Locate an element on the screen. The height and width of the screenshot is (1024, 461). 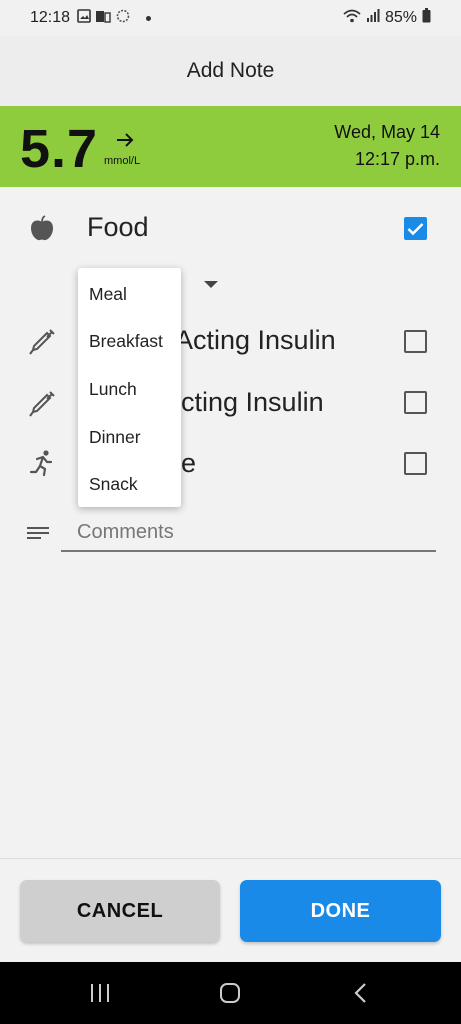
menu-item-snack: Snack is located at coordinates (113, 484).